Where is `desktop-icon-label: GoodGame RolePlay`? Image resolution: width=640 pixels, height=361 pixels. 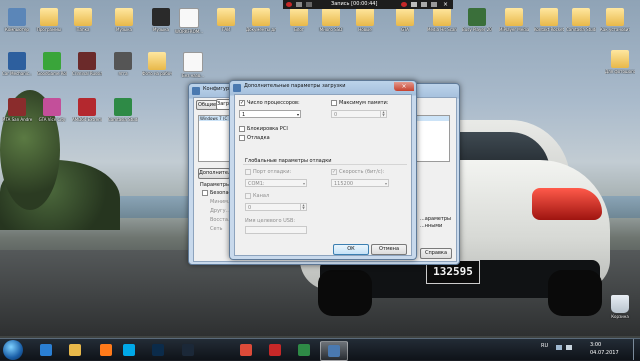
desktop-icon-label: GoodGame RolePlay is located at coordinates (52, 73).